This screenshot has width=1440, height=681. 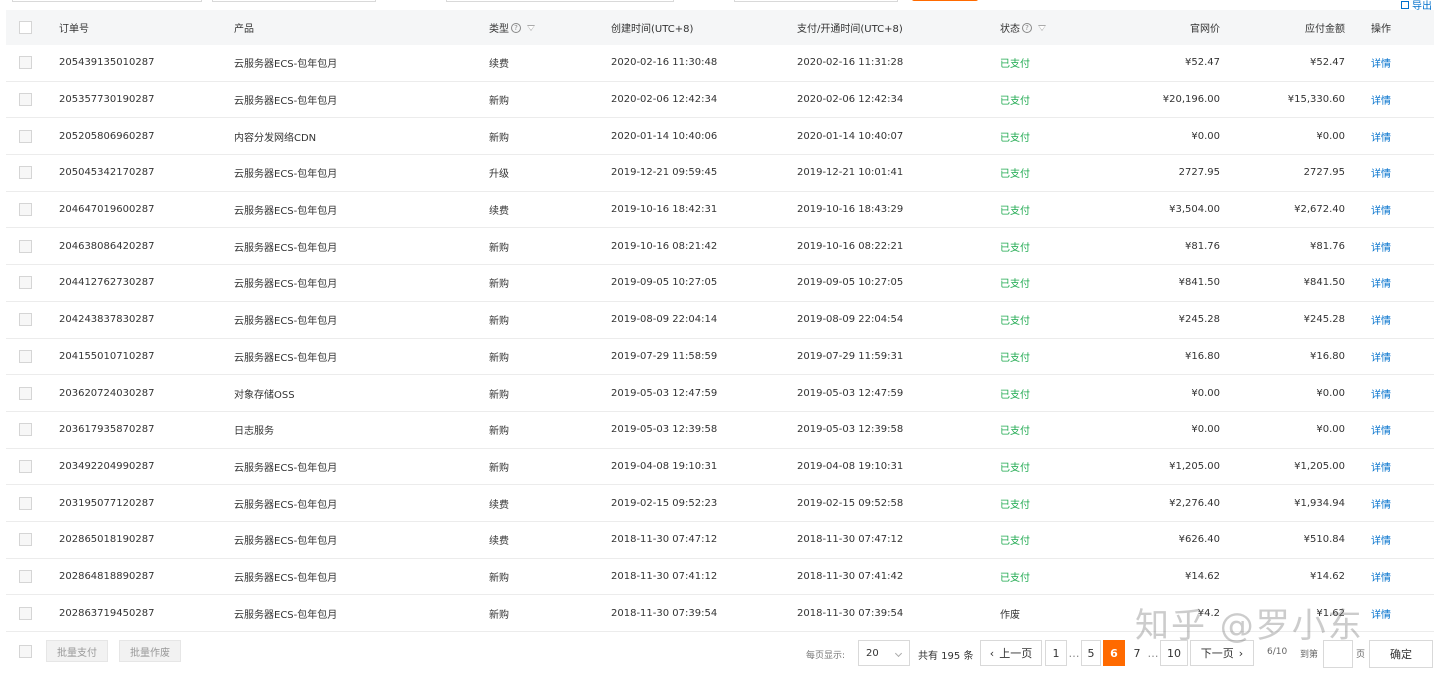 What do you see at coordinates (1202, 576) in the screenshot?
I see `list-price-cell: ¥14.62` at bounding box center [1202, 576].